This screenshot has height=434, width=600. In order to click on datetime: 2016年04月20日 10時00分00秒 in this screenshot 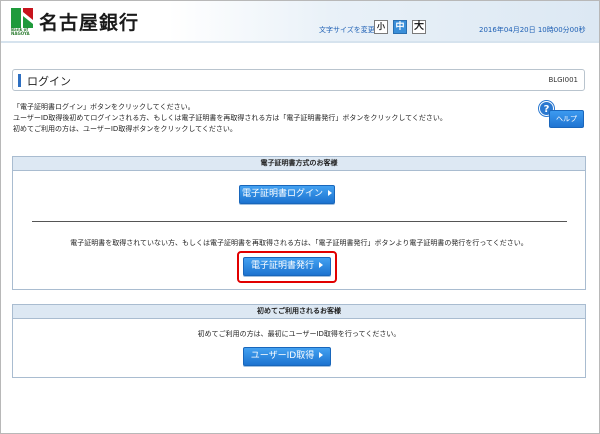, I will do `click(532, 30)`.